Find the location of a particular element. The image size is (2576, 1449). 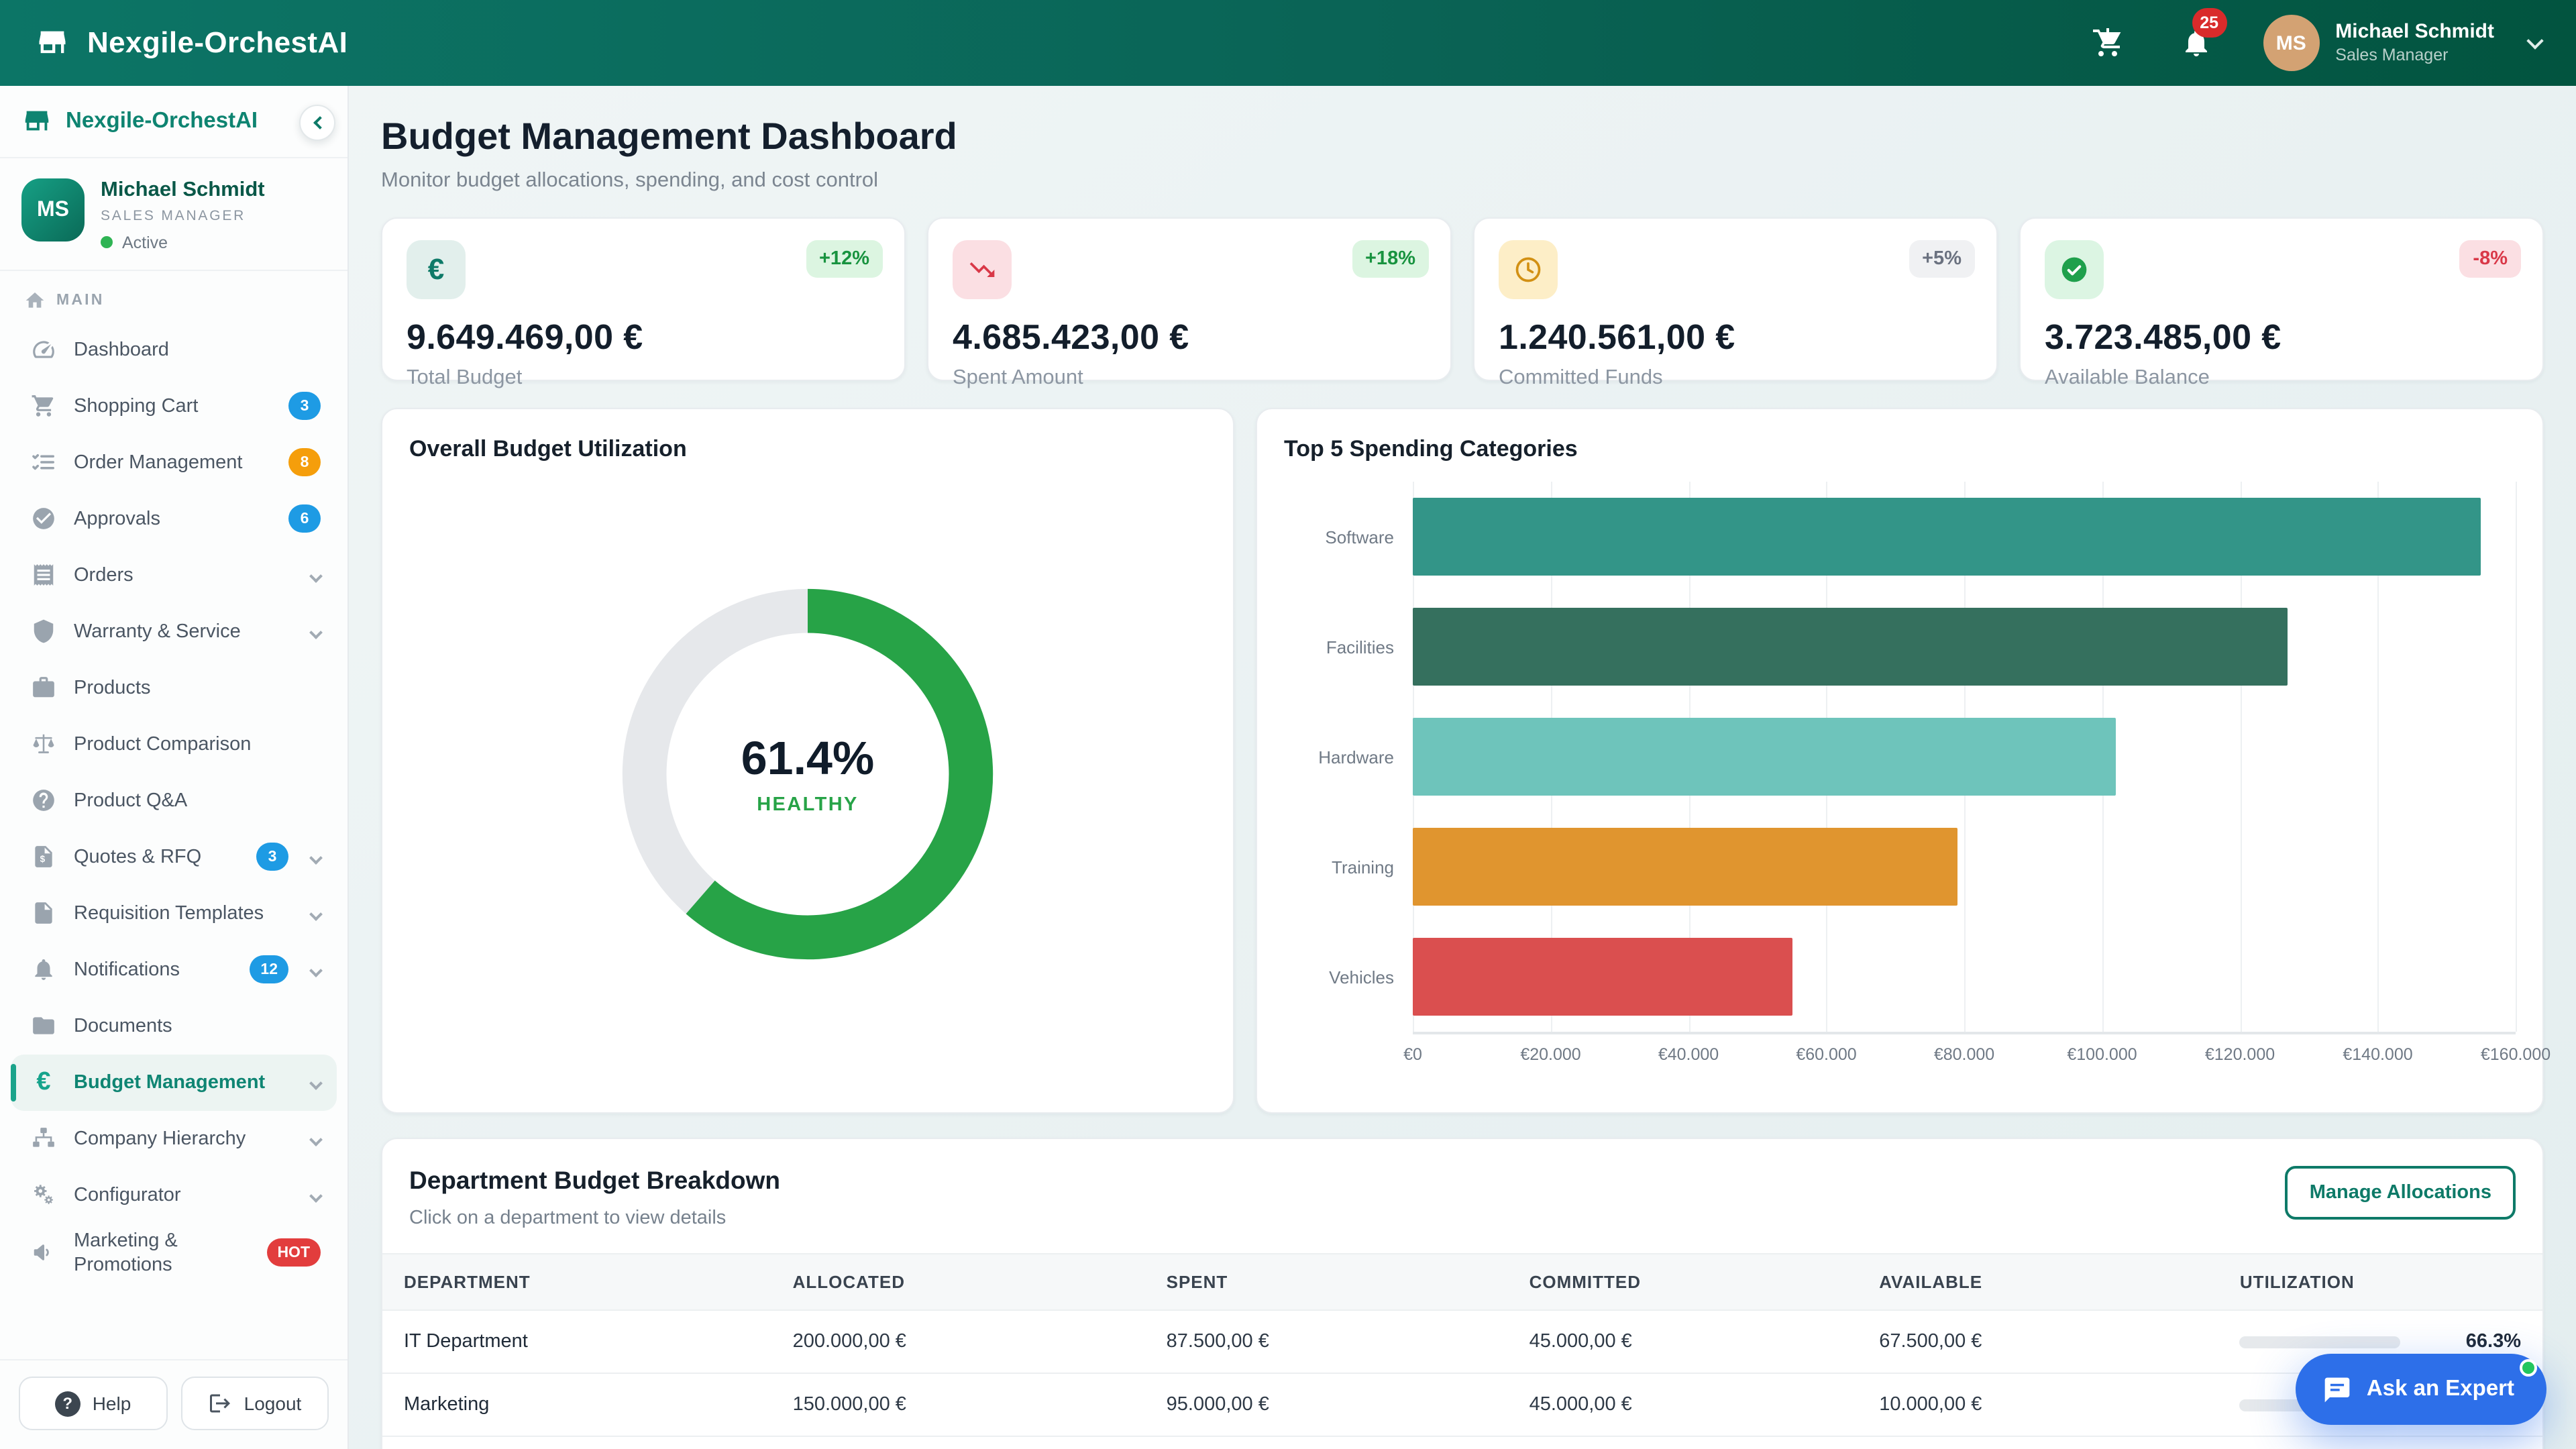

sidebar-item-order-management: Order Management 8 is located at coordinates (174, 462).